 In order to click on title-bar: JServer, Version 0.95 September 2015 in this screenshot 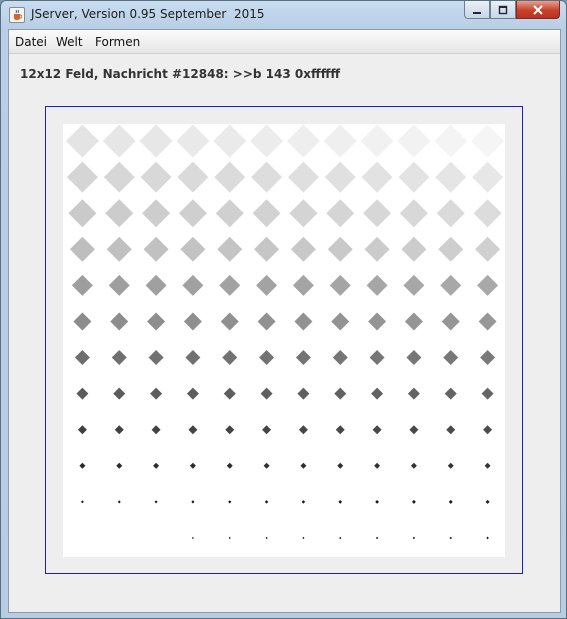, I will do `click(283, 14)`.